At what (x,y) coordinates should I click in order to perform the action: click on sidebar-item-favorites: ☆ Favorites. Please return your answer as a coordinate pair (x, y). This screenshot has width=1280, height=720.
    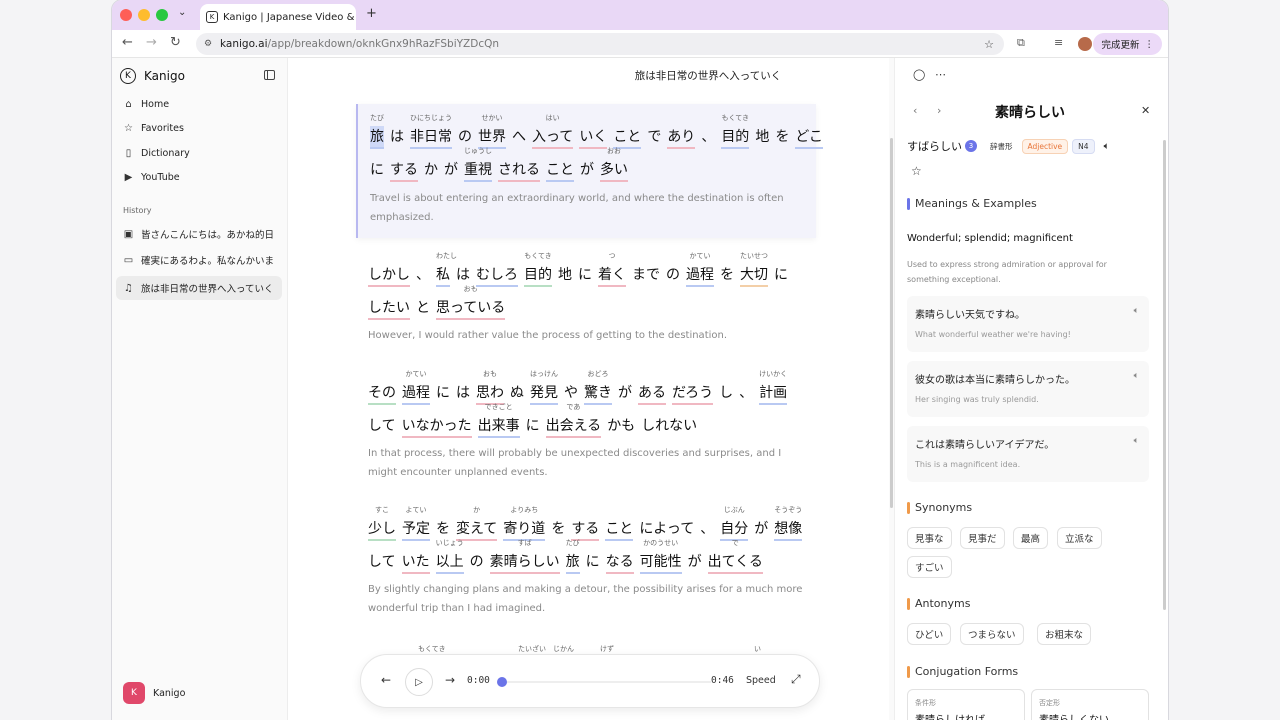
    Looking at the image, I should click on (199, 128).